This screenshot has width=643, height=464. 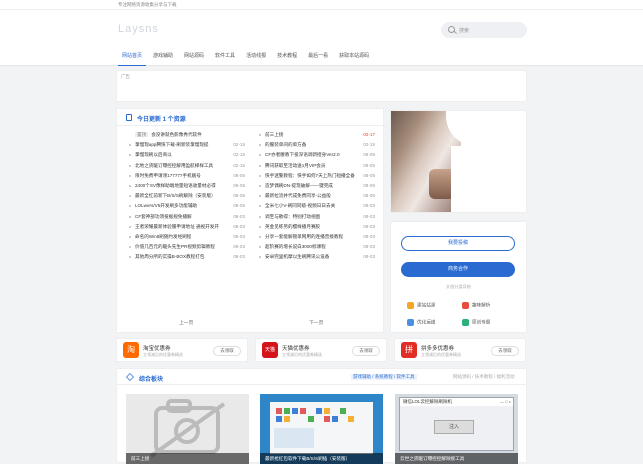 What do you see at coordinates (194, 59) in the screenshot?
I see `nav-item-site-source: 网站源码` at bounding box center [194, 59].